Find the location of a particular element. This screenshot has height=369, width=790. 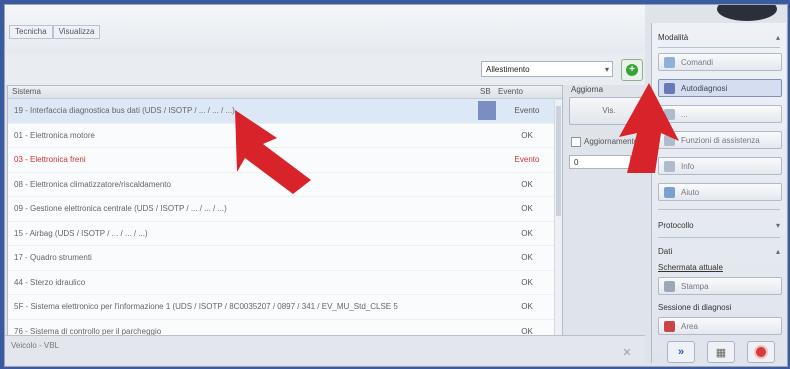

btn-label: Stampa is located at coordinates (695, 286).